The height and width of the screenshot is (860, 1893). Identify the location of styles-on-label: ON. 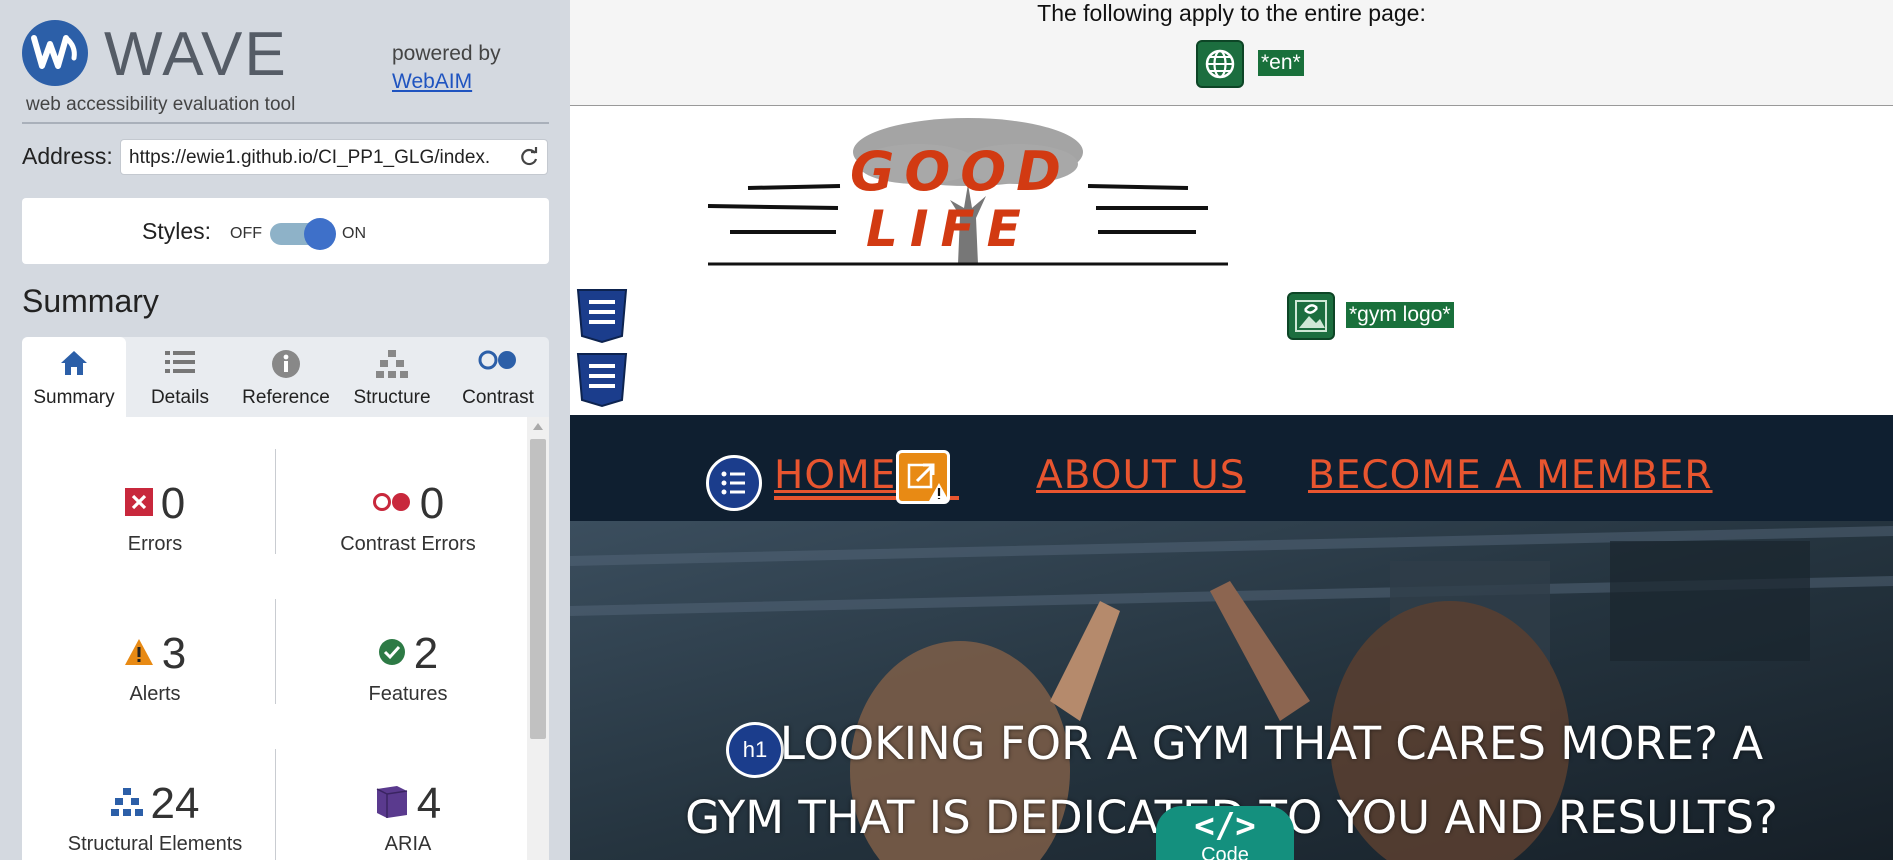
(354, 233).